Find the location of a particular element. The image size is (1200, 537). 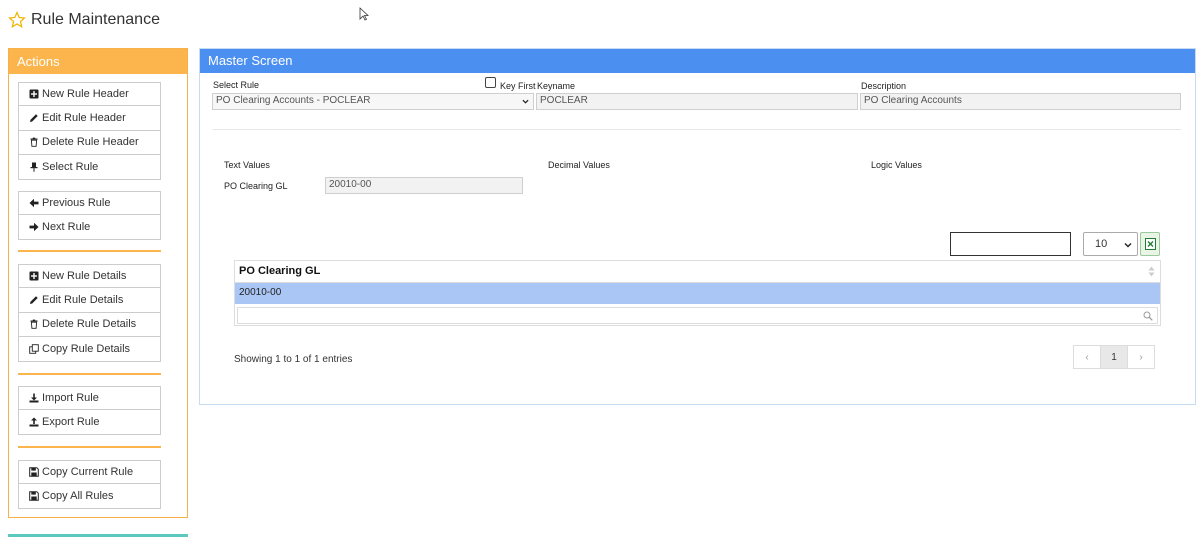

new-rule-header-button: New Rule Header is located at coordinates (89, 94).